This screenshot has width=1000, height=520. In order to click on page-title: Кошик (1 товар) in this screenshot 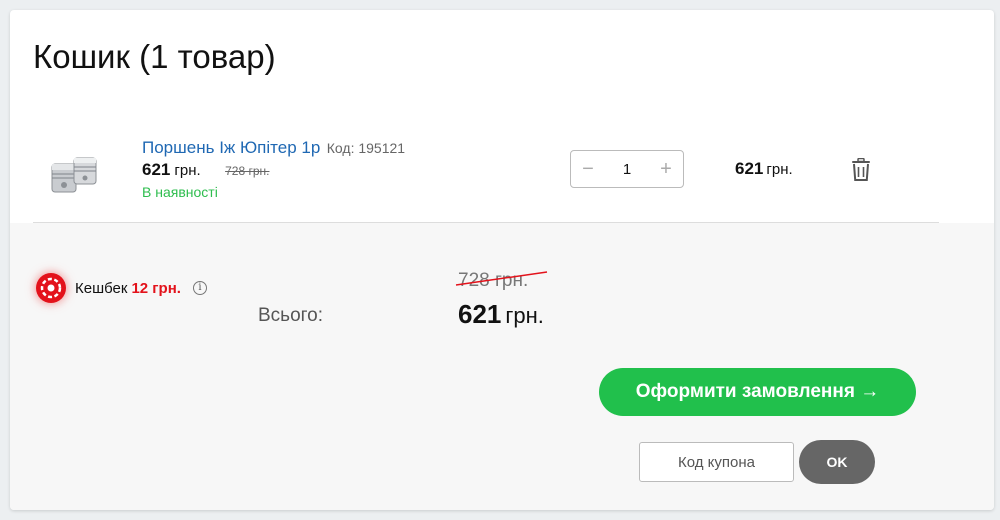, I will do `click(154, 56)`.